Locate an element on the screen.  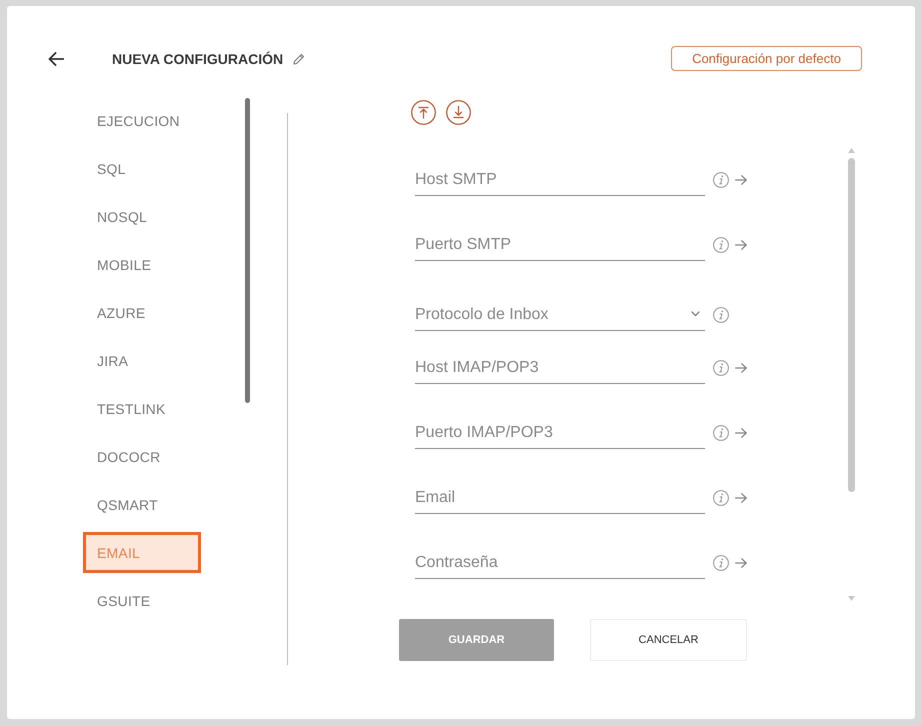
sidebar-item: MOBILE is located at coordinates (142, 264).